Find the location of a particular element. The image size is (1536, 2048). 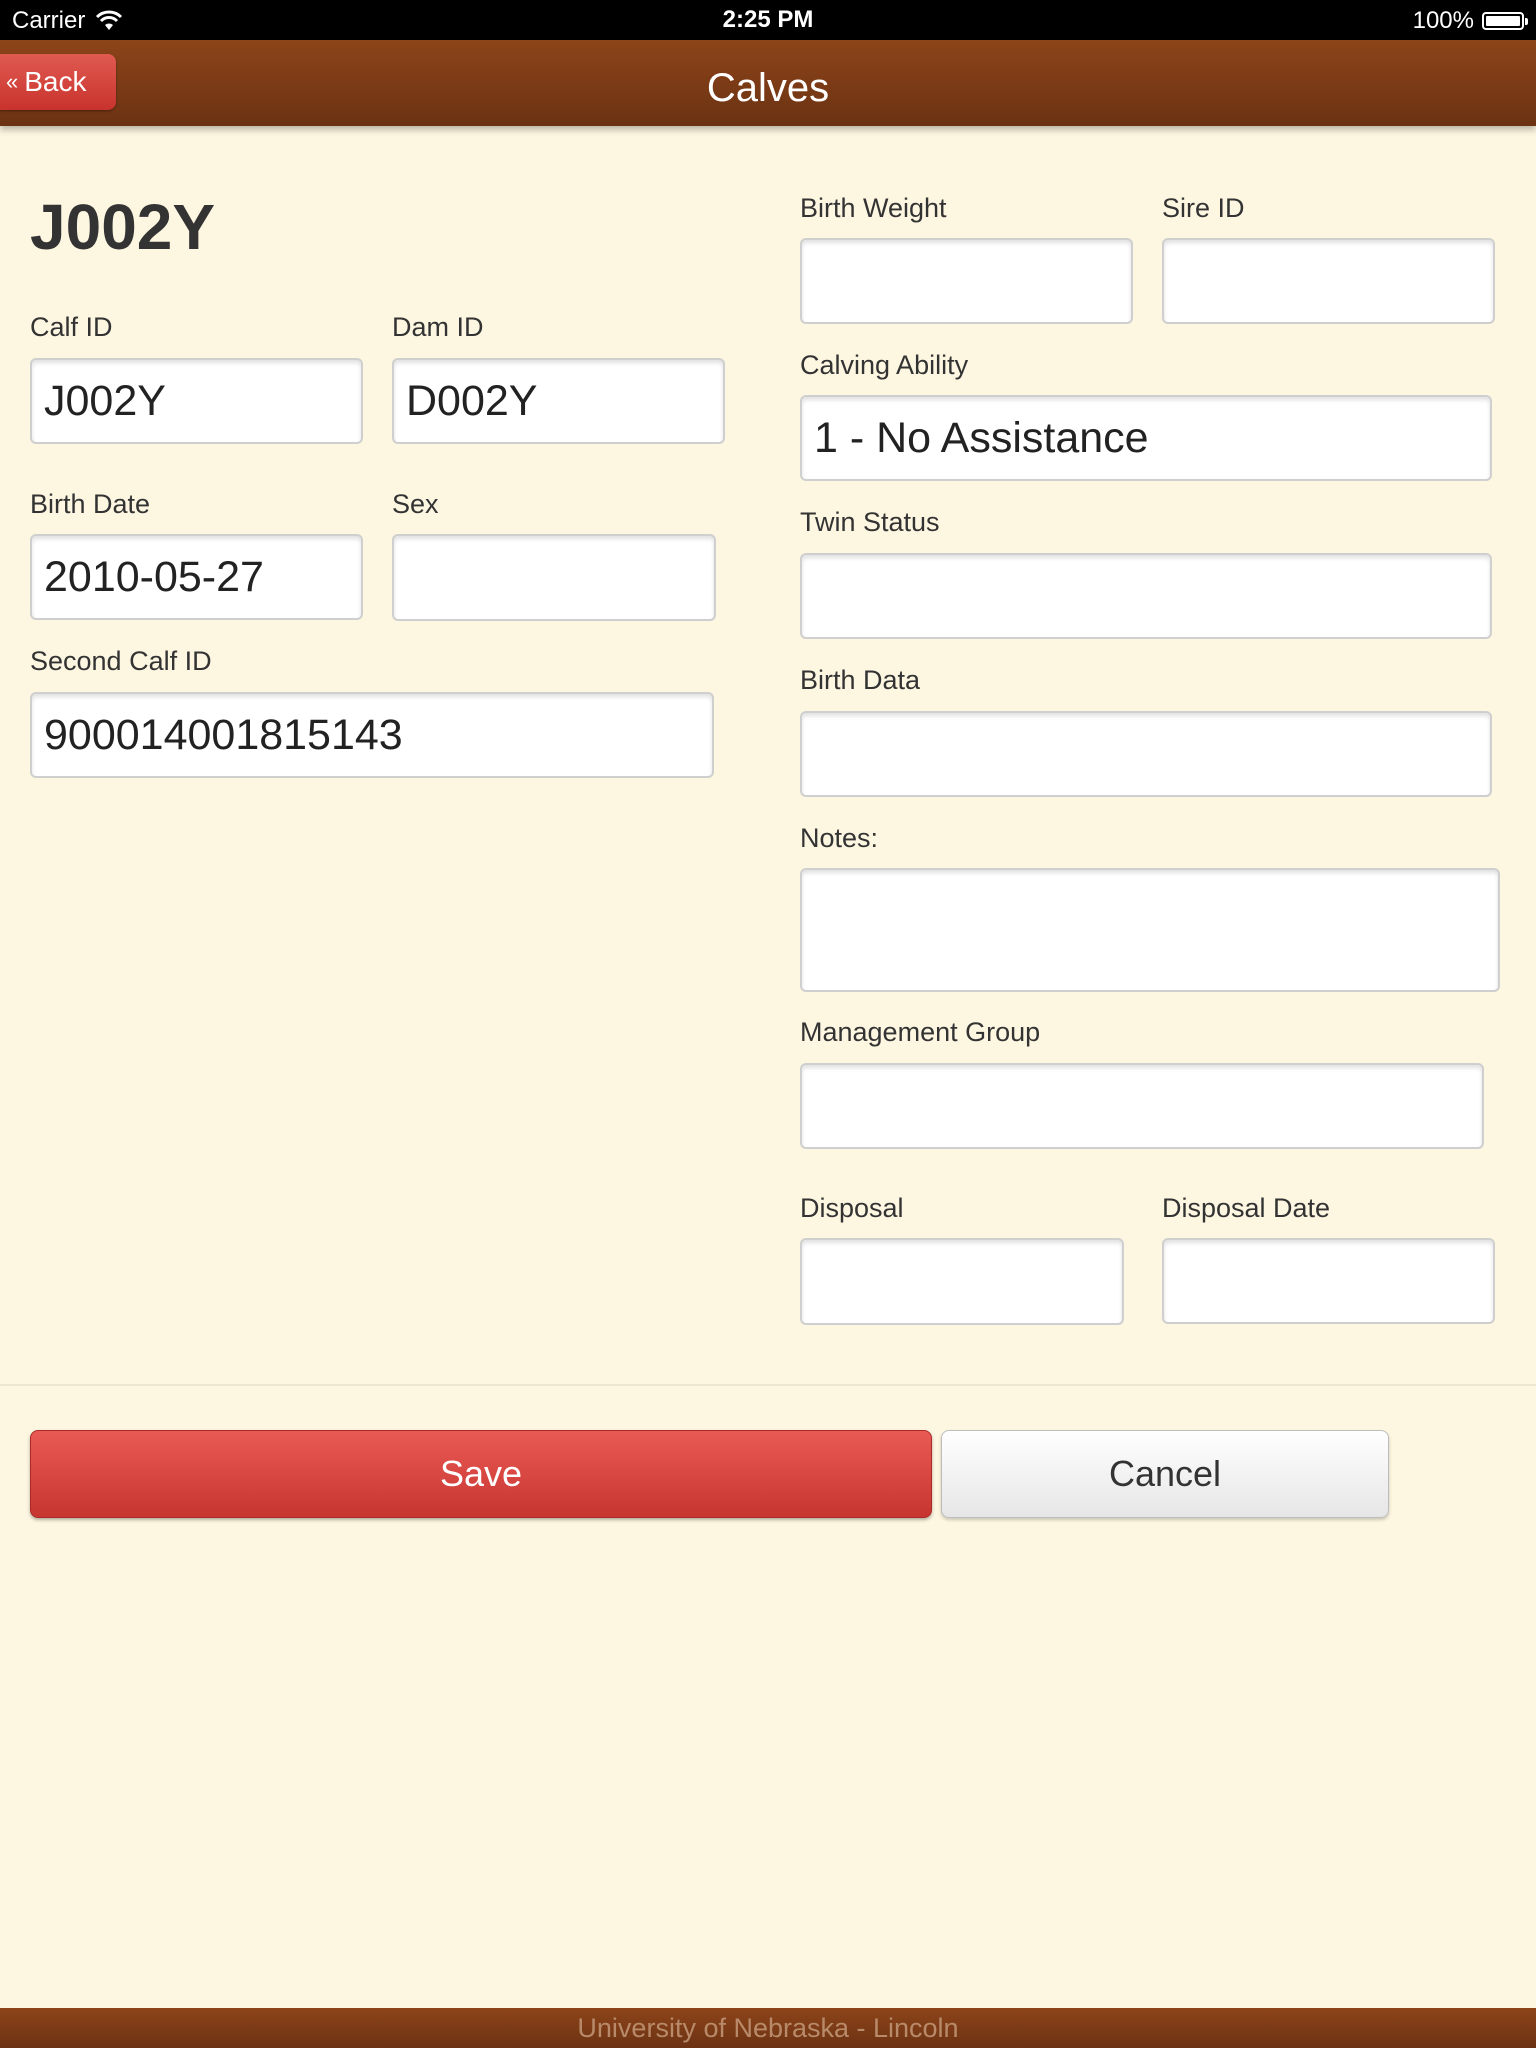

calf-id-label: Calf ID is located at coordinates (71, 327).